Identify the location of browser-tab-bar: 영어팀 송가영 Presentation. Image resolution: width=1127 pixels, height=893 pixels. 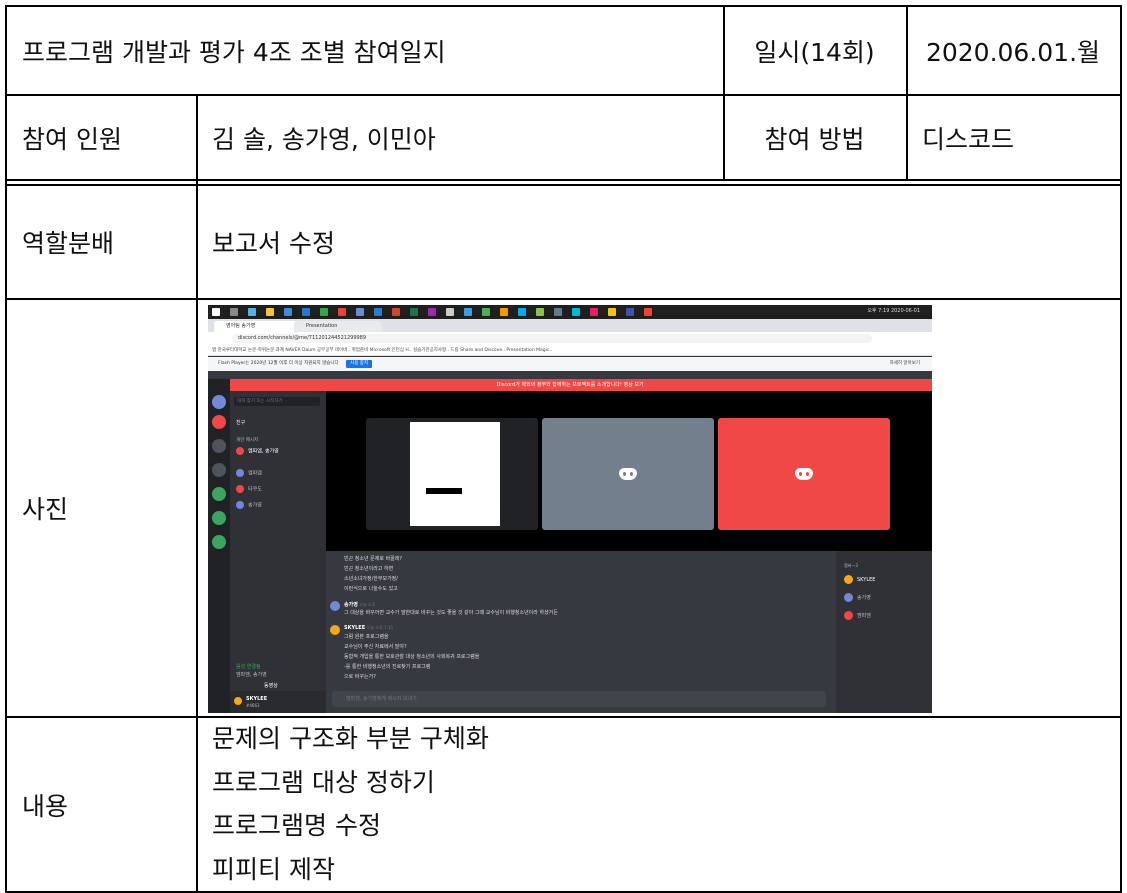
(570, 325).